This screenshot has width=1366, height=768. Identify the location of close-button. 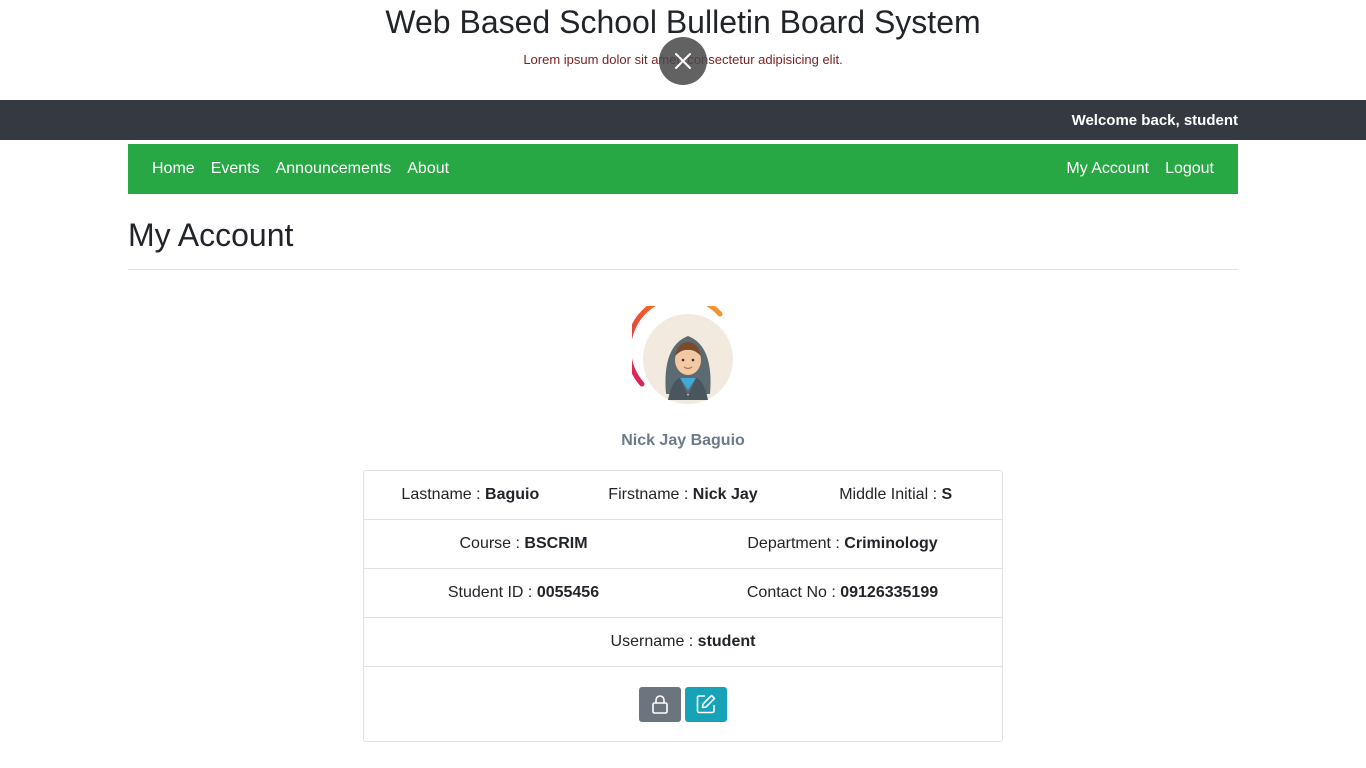
(683, 61).